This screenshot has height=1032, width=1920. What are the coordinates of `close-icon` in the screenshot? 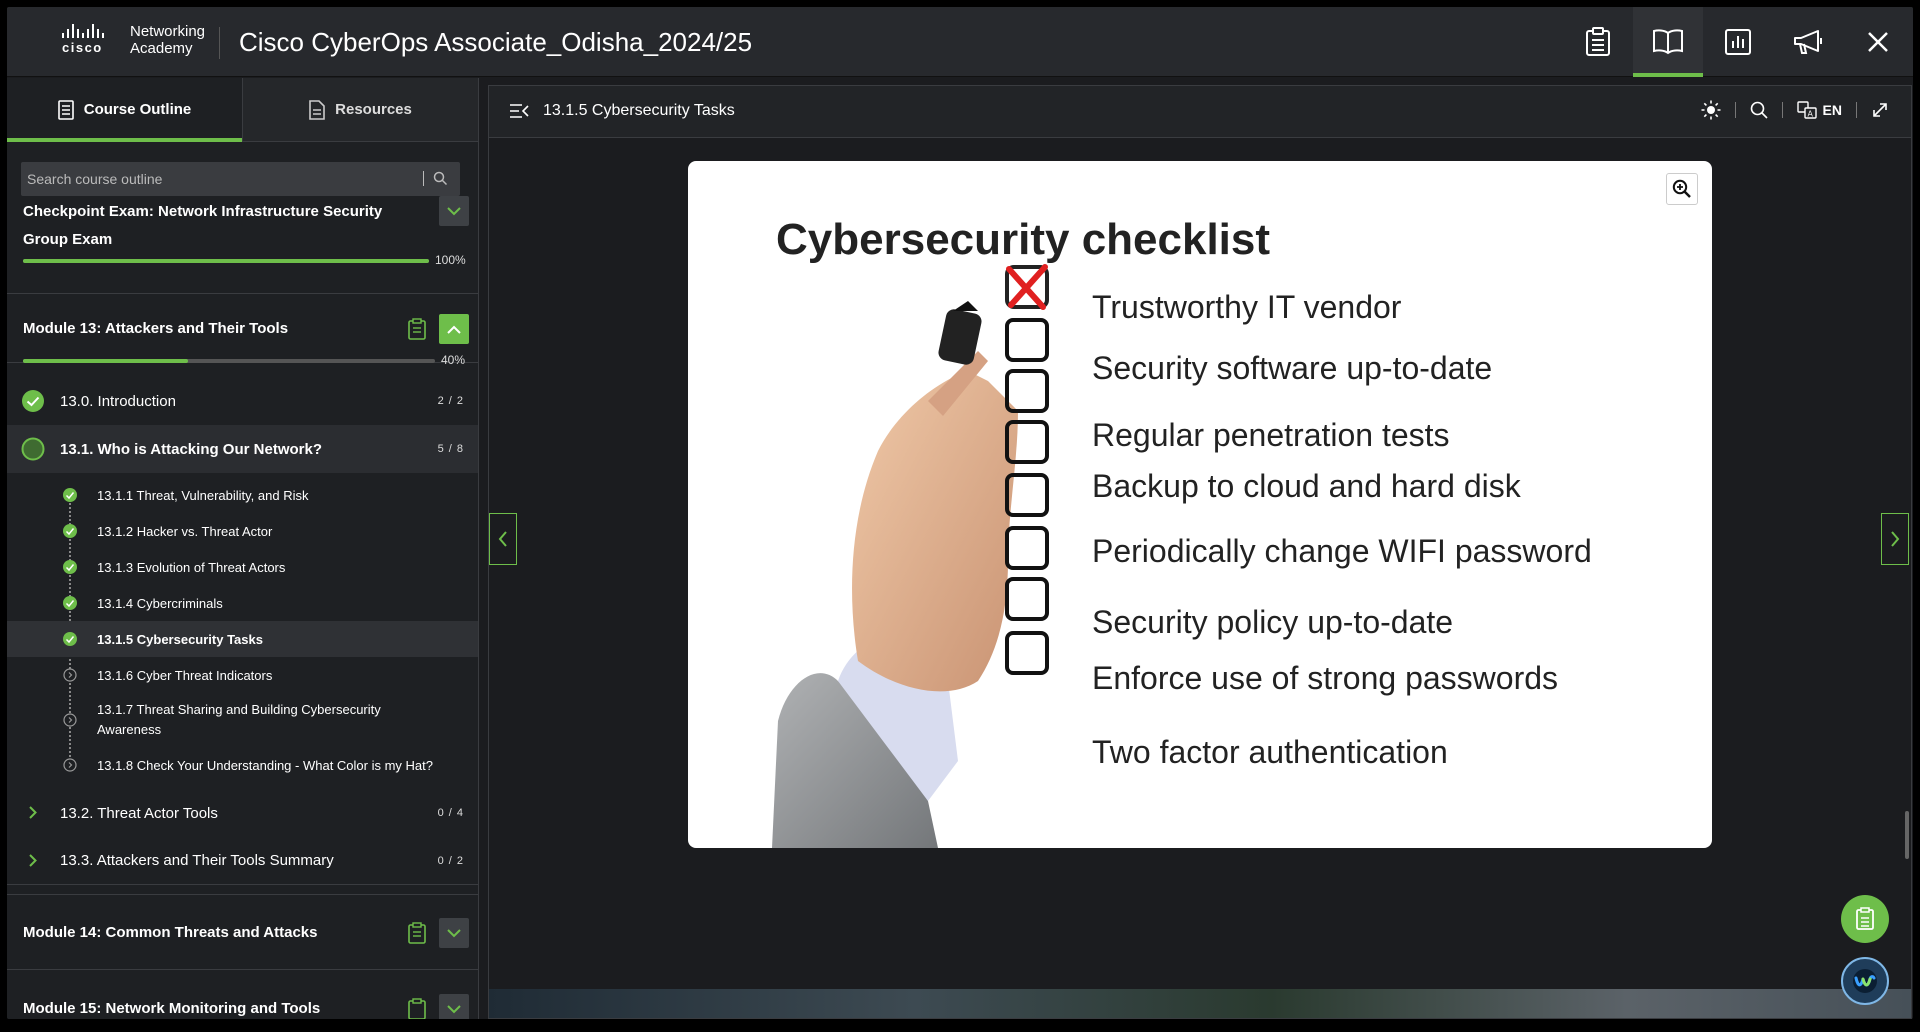 It's located at (1878, 42).